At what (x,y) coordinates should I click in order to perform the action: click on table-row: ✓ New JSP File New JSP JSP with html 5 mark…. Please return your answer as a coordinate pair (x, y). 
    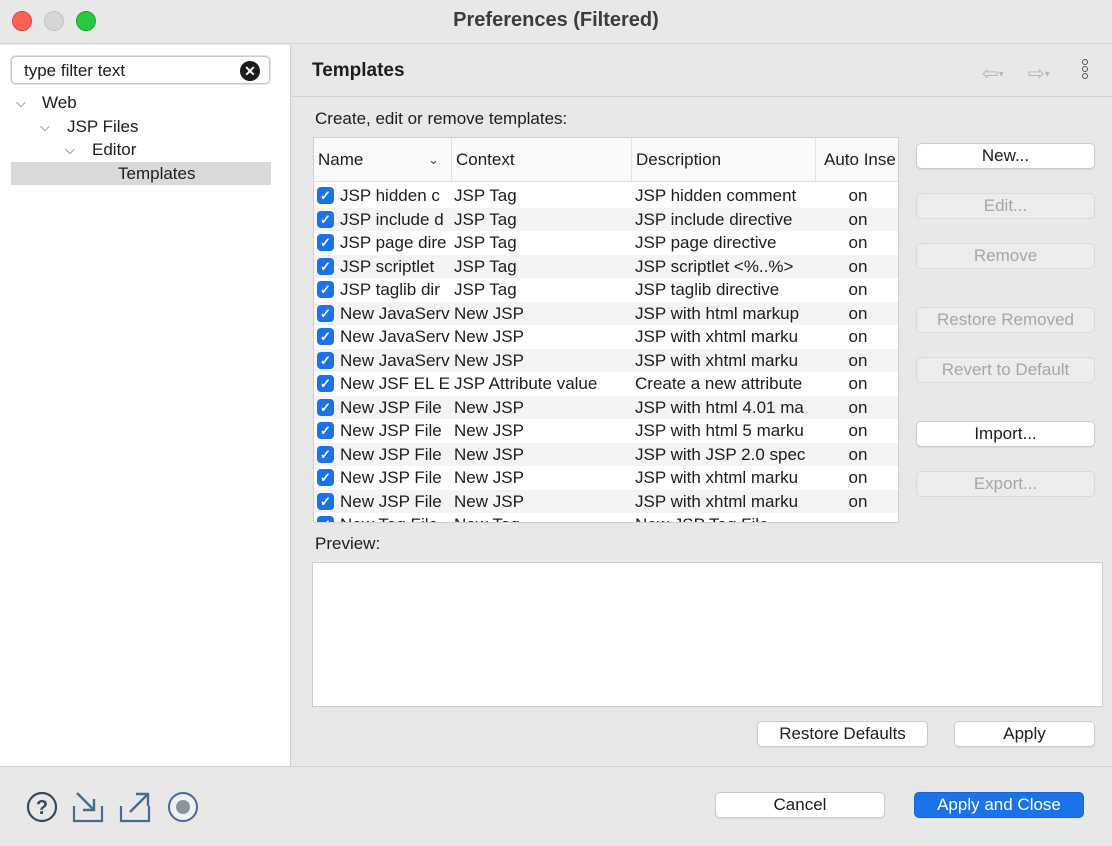
    Looking at the image, I should click on (606, 431).